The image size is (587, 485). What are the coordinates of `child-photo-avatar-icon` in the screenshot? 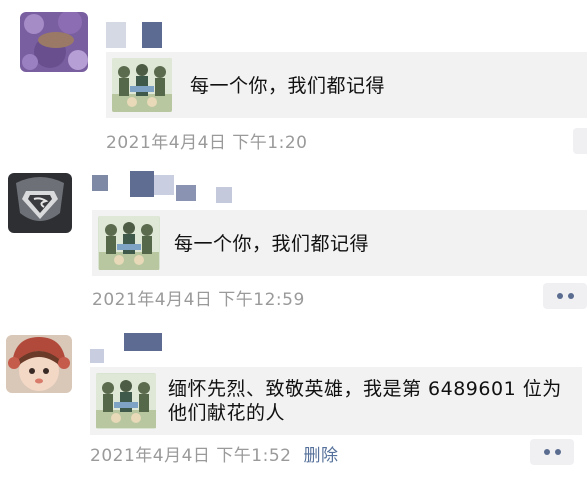 It's located at (39, 364).